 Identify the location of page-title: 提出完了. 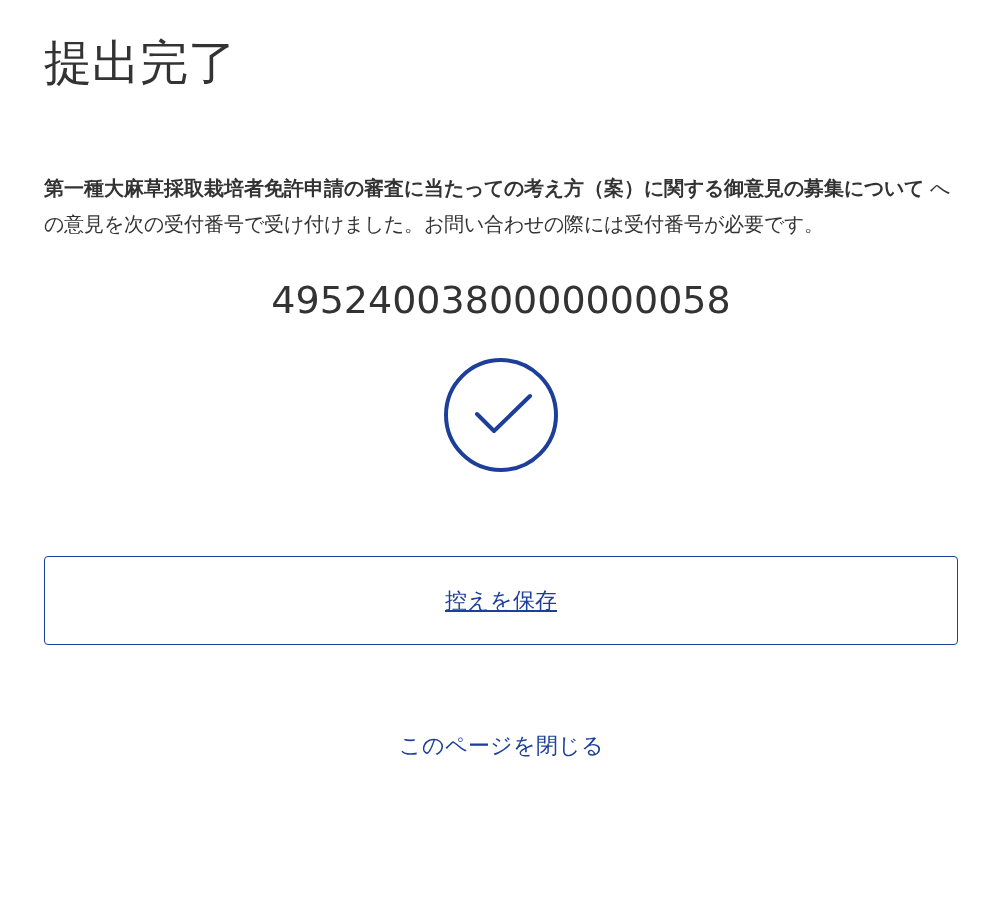
(140, 62).